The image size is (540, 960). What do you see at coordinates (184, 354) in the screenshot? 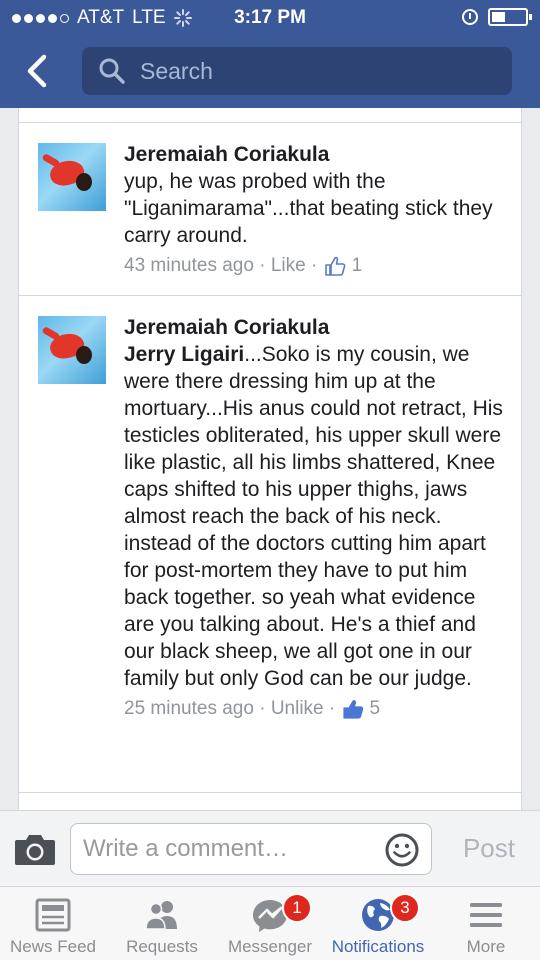
I see `mention-link: Jerry Ligairi` at bounding box center [184, 354].